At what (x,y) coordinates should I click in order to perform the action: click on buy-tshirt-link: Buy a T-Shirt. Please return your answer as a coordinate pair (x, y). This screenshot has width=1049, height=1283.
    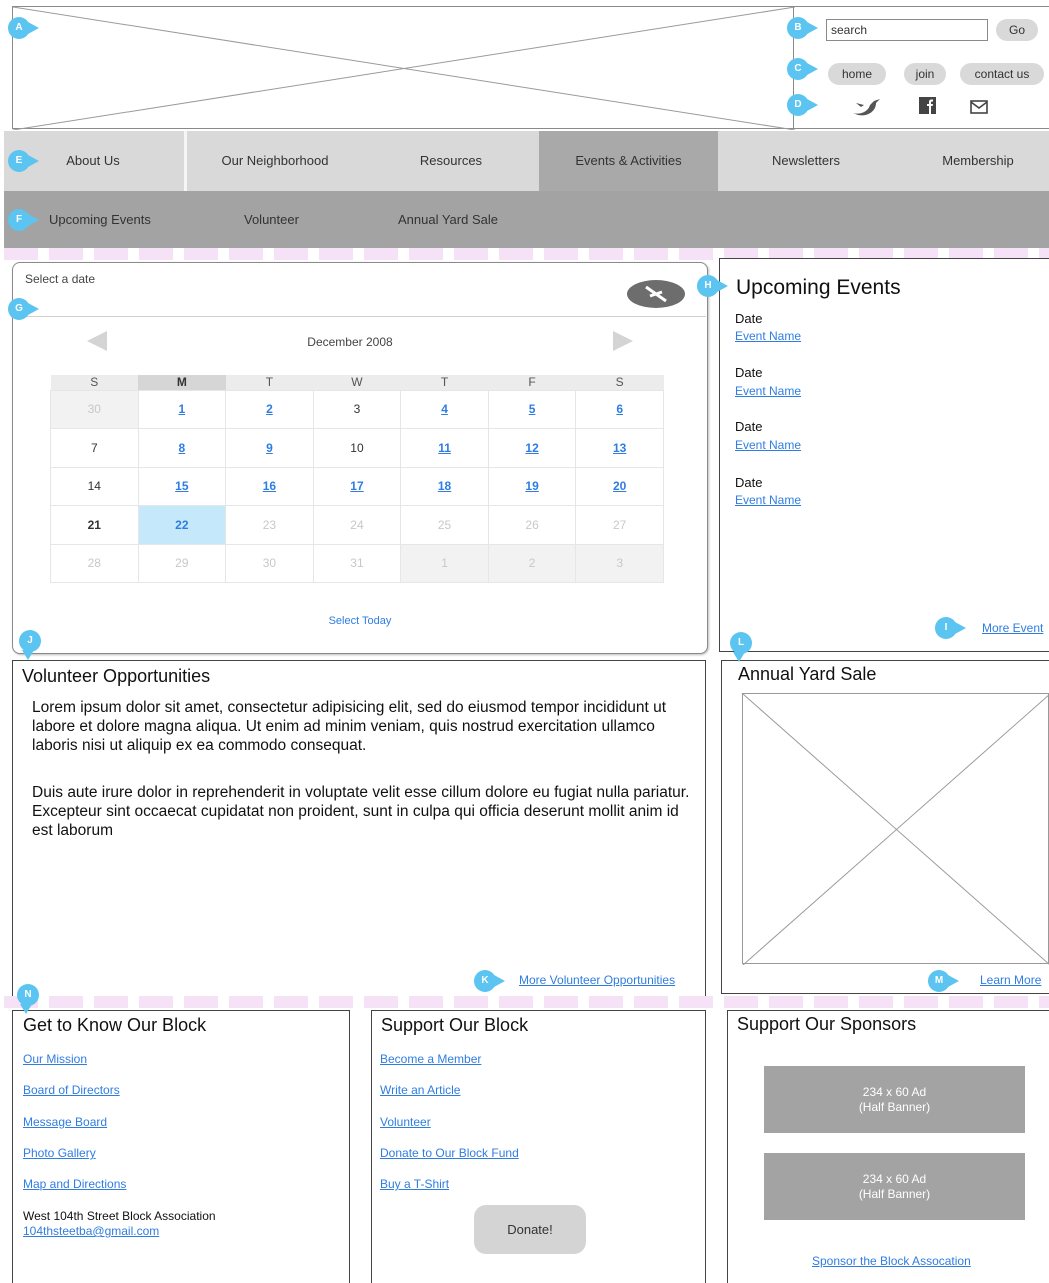
    Looking at the image, I should click on (414, 1184).